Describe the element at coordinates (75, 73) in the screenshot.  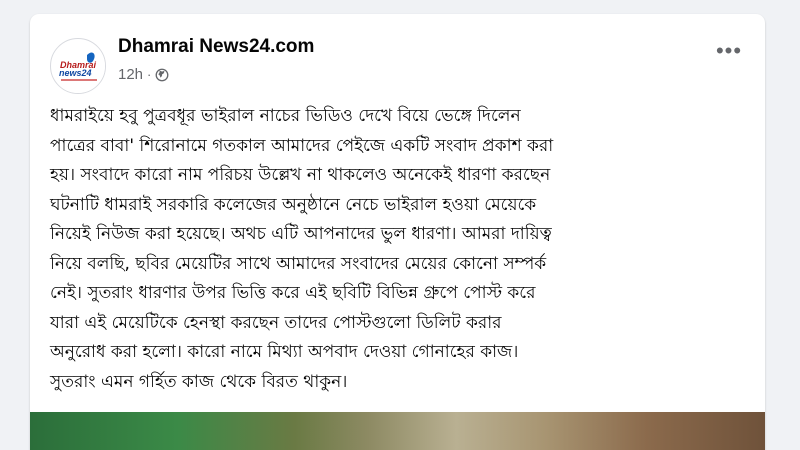
I see `svg-text: news24` at that location.